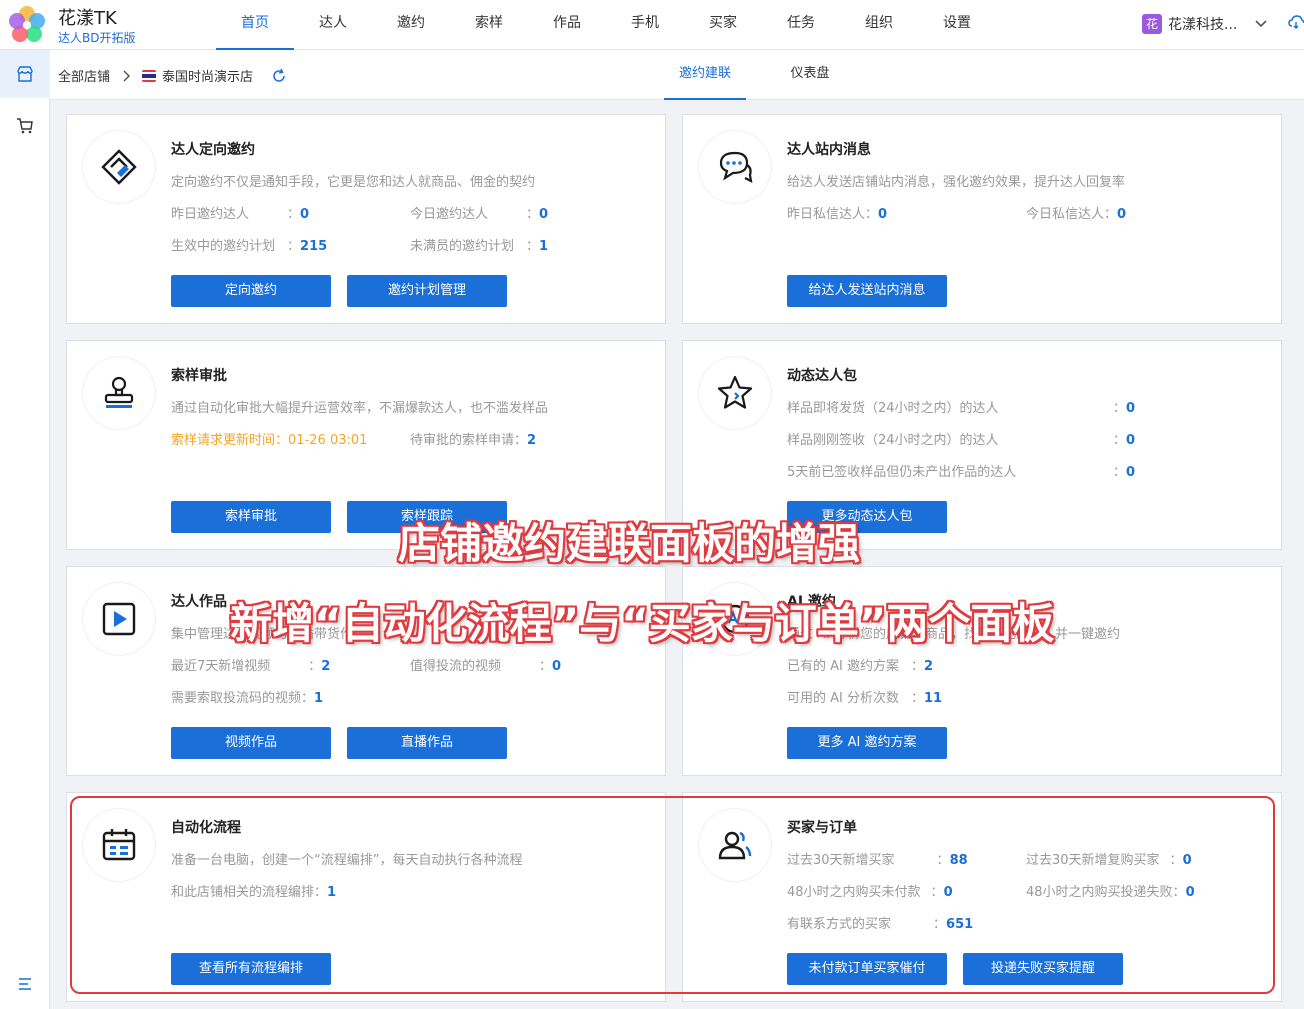  What do you see at coordinates (837, 214) in the screenshot?
I see `stat-yesterday-messaged: 昨日私信达人：0` at bounding box center [837, 214].